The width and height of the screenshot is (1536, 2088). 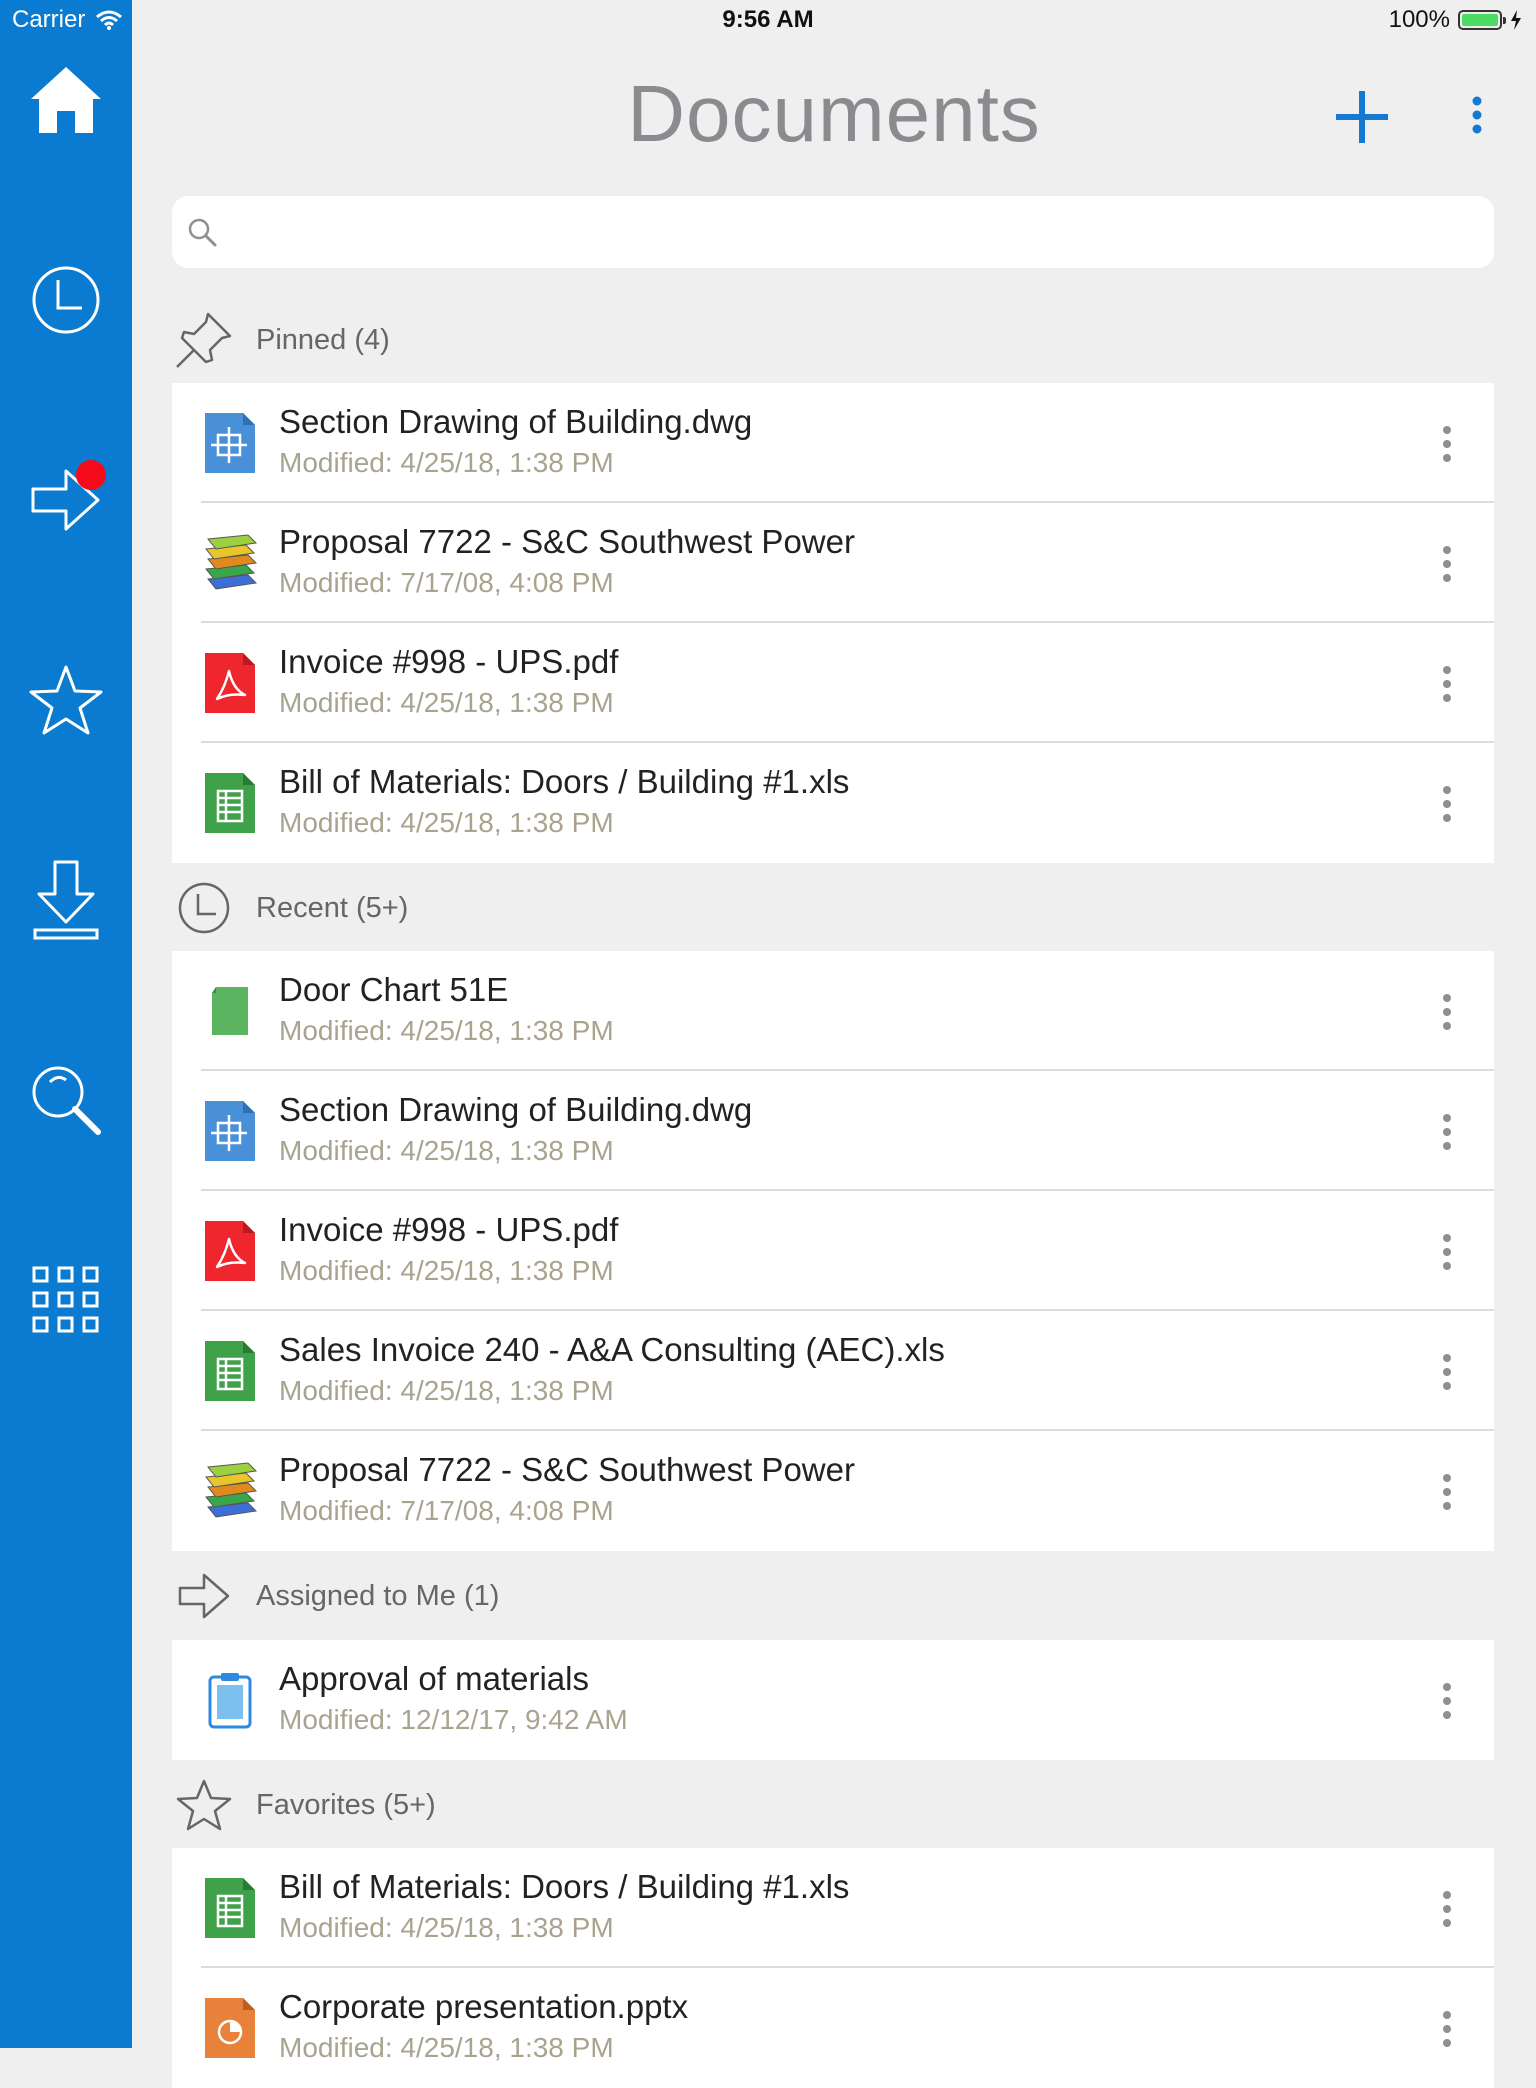 What do you see at coordinates (833, 1805) in the screenshot?
I see `section-header-favorites: Favorites (5+)` at bounding box center [833, 1805].